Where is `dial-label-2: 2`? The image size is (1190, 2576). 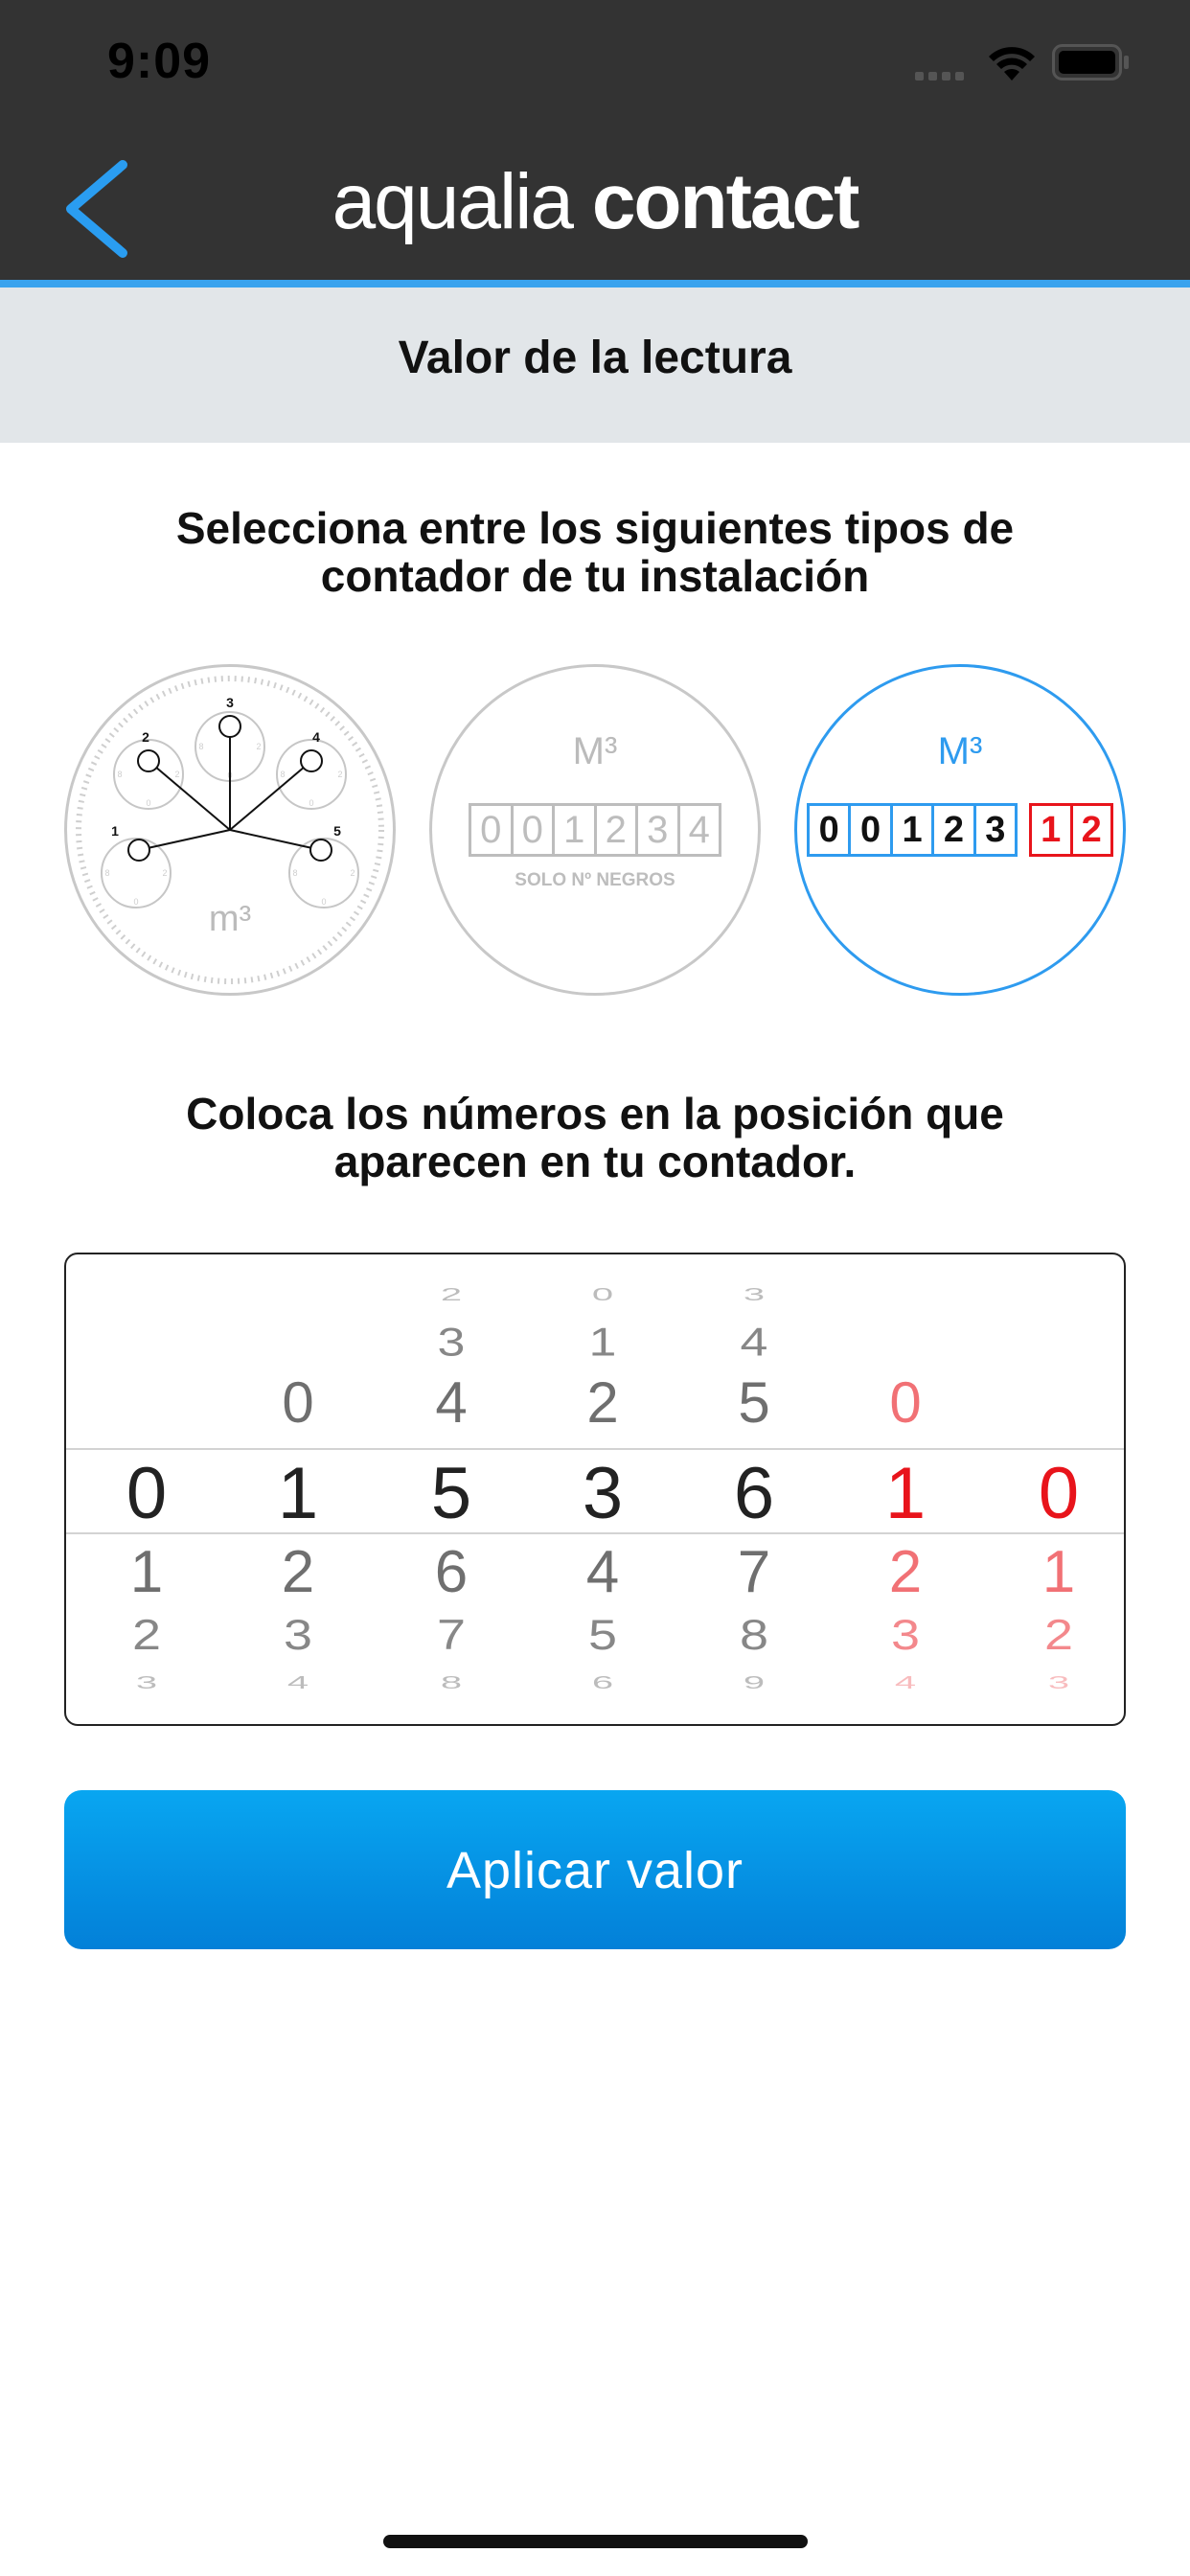
dial-label-2: 2 is located at coordinates (146, 737).